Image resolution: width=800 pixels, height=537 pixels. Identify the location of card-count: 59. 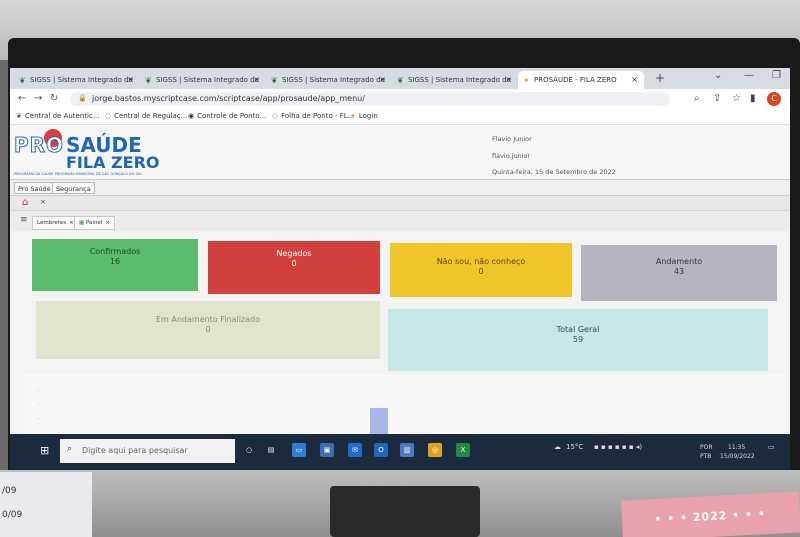
(578, 339).